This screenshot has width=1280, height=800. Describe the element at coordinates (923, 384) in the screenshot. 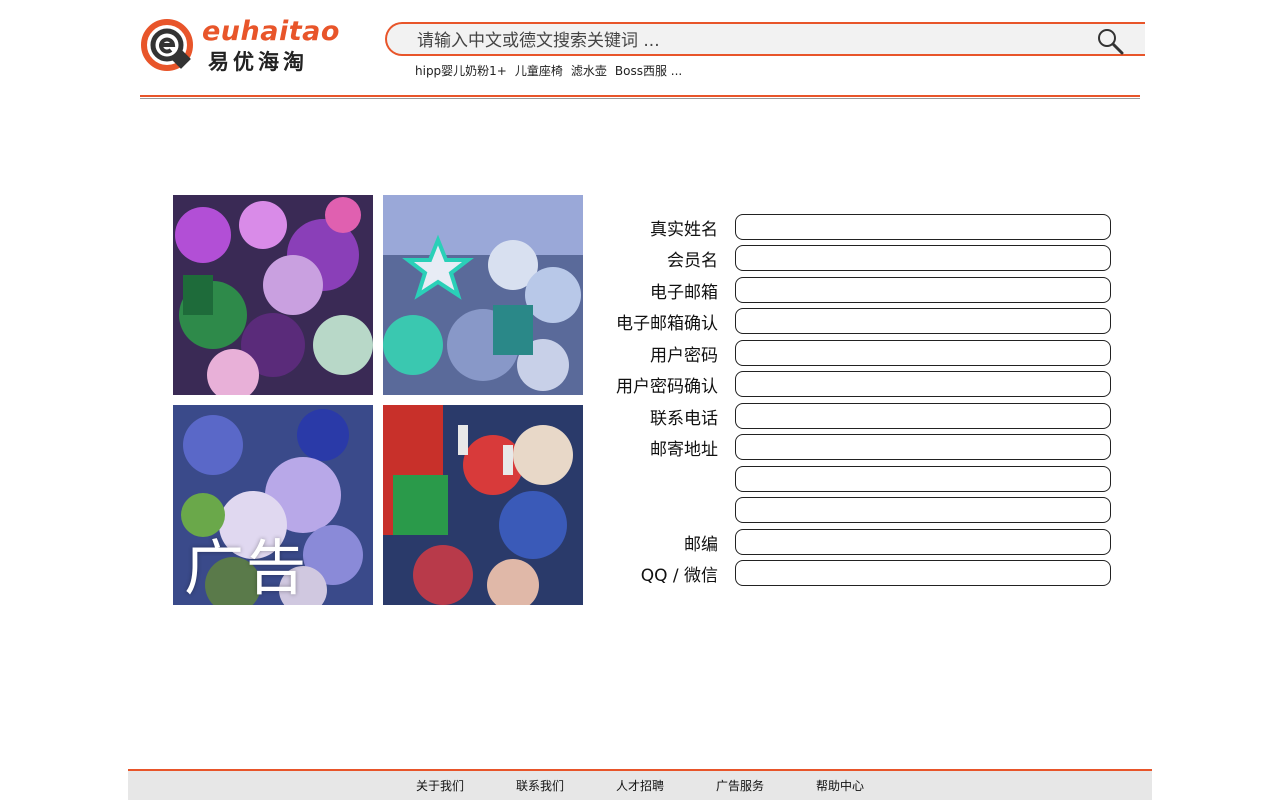

I see `password-confirm-field` at that location.